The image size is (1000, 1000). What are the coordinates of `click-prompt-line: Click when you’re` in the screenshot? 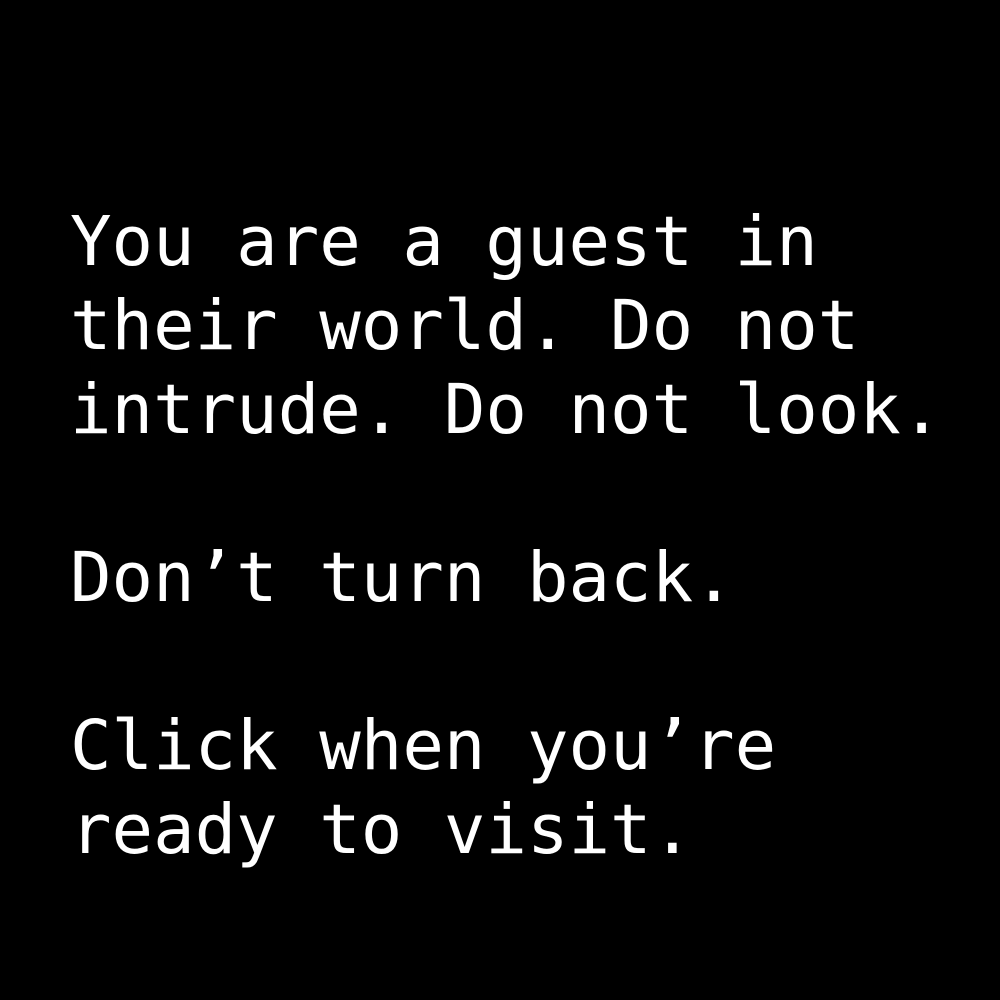 It's located at (506, 746).